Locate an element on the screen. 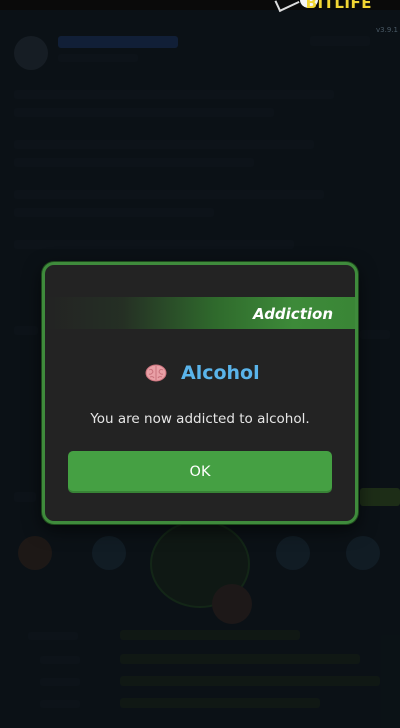 The image size is (400, 728). dialog-title-row: Alcohol is located at coordinates (200, 375).